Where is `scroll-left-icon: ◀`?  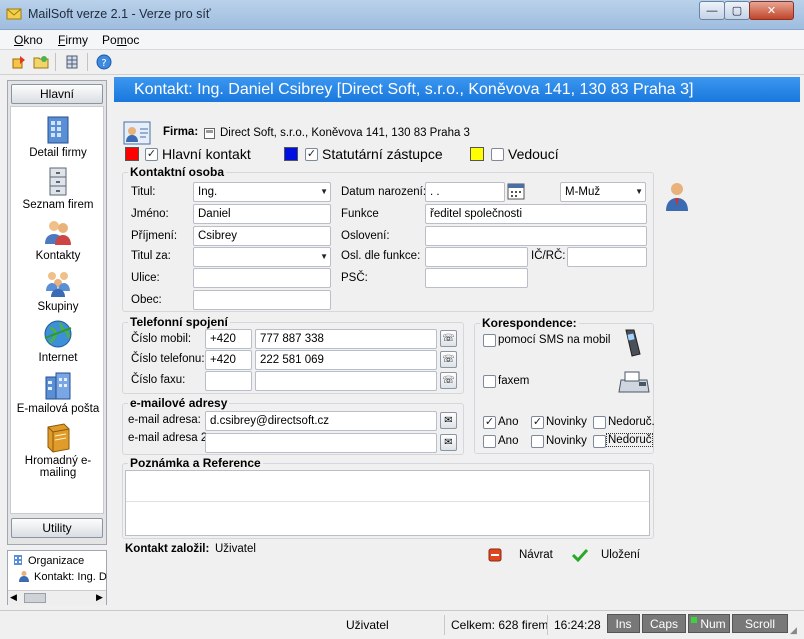
scroll-left-icon: ◀ is located at coordinates (13, 597).